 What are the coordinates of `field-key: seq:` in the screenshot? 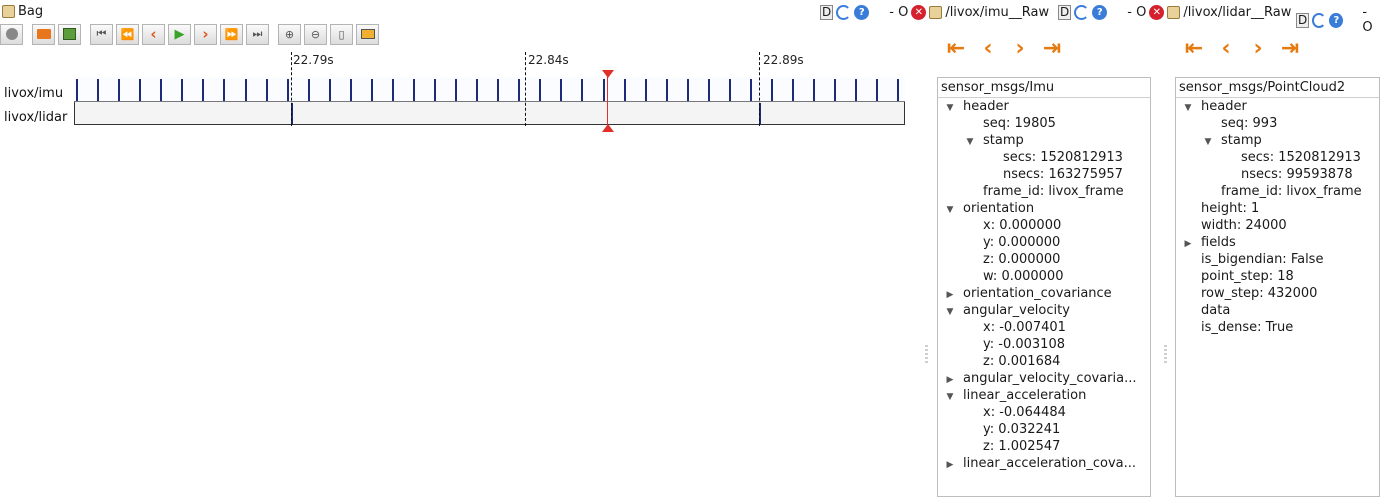 It's located at (997, 123).